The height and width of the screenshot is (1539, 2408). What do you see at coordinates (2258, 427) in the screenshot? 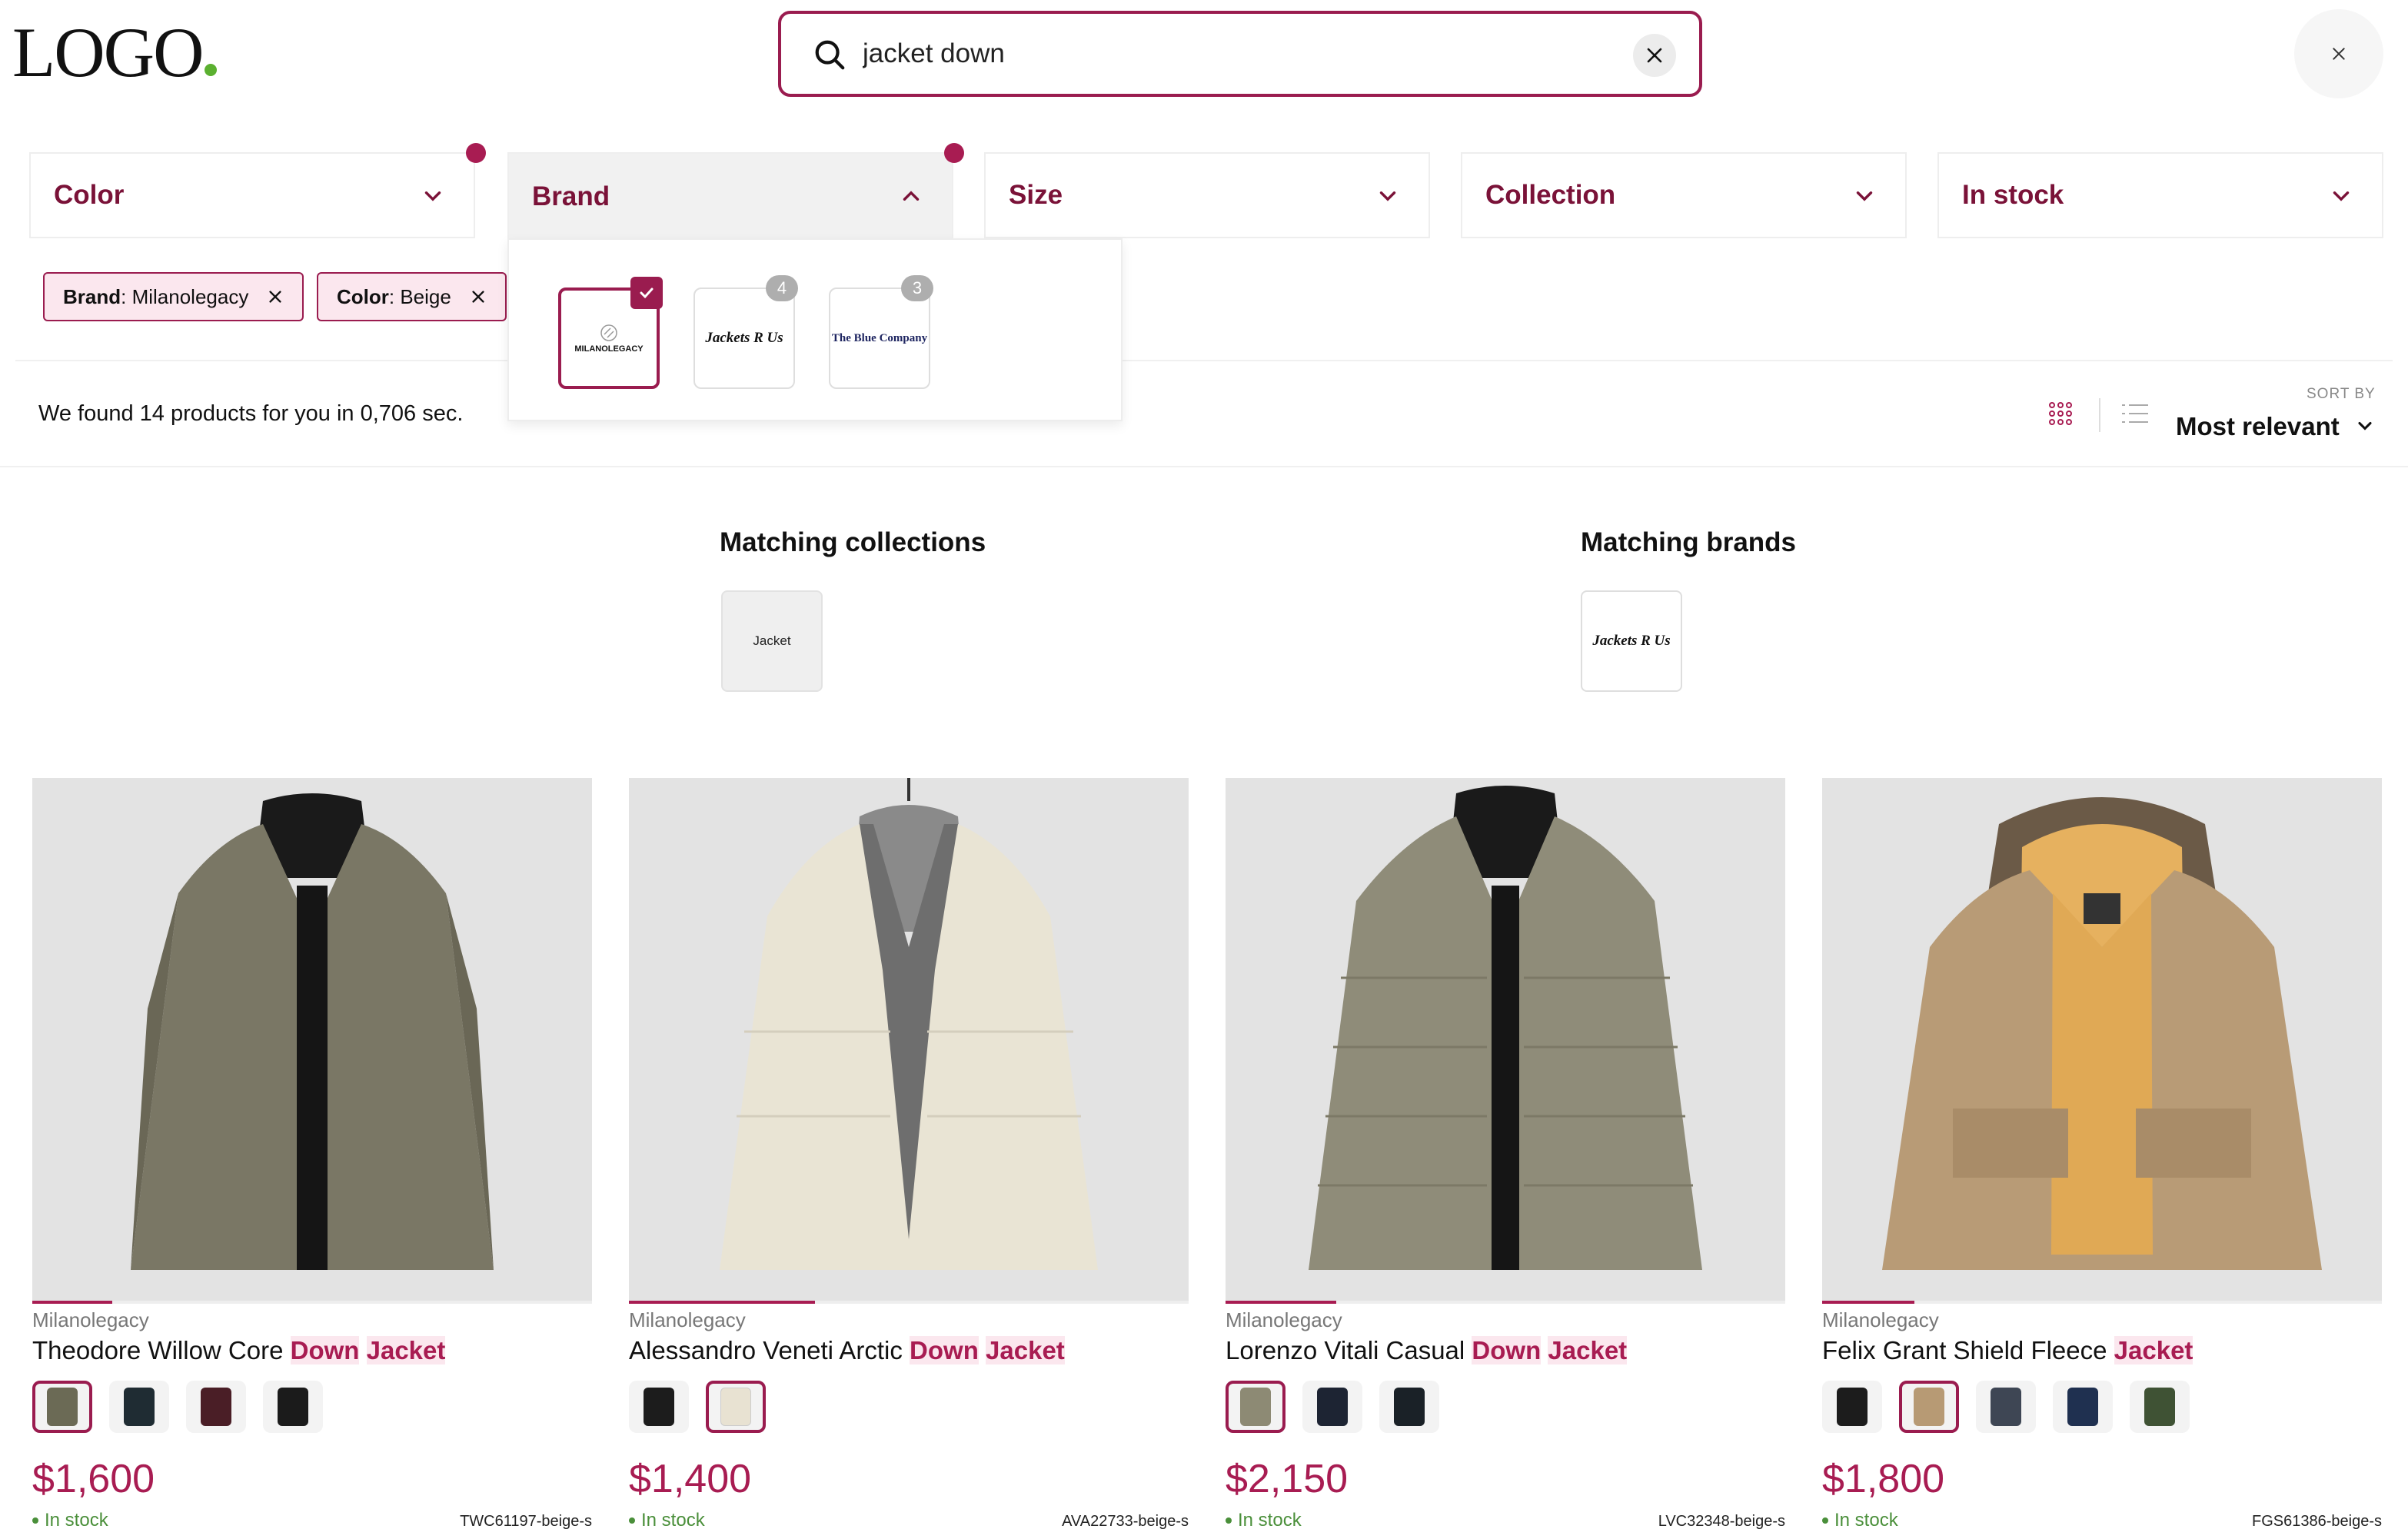
I see `sort-select: Most relevant` at bounding box center [2258, 427].